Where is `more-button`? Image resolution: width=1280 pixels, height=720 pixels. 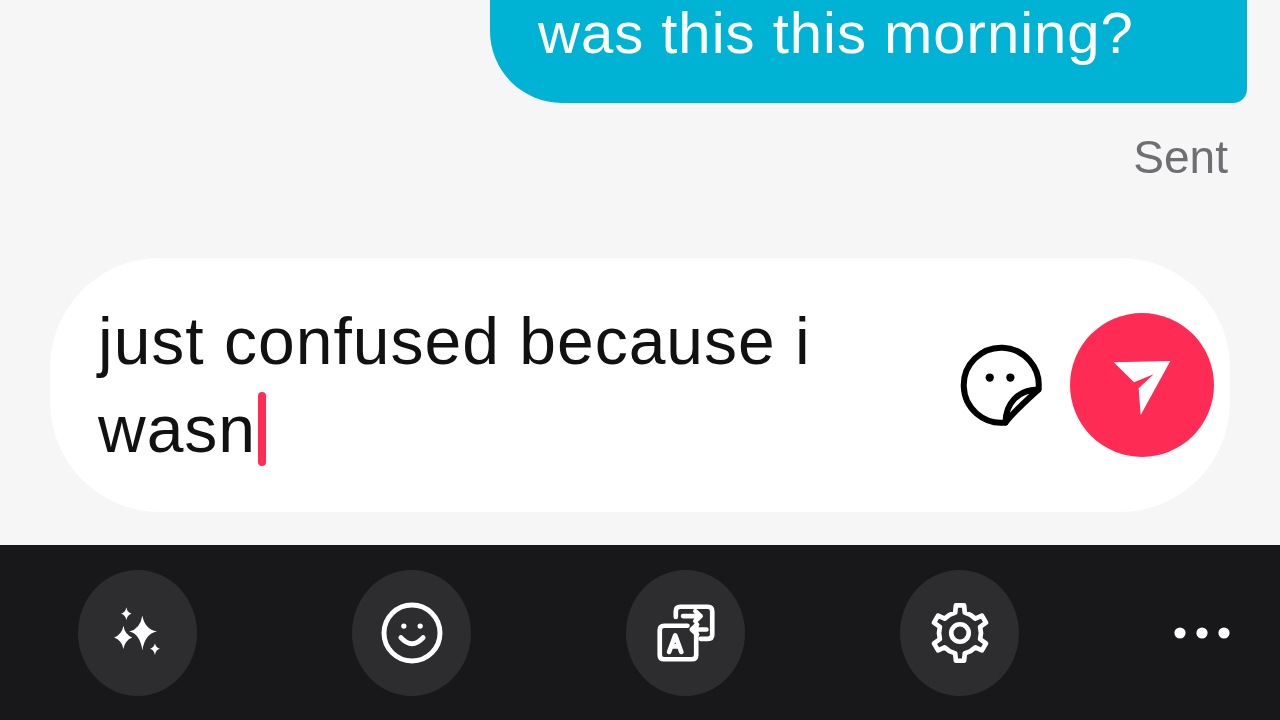
more-button is located at coordinates (1202, 632).